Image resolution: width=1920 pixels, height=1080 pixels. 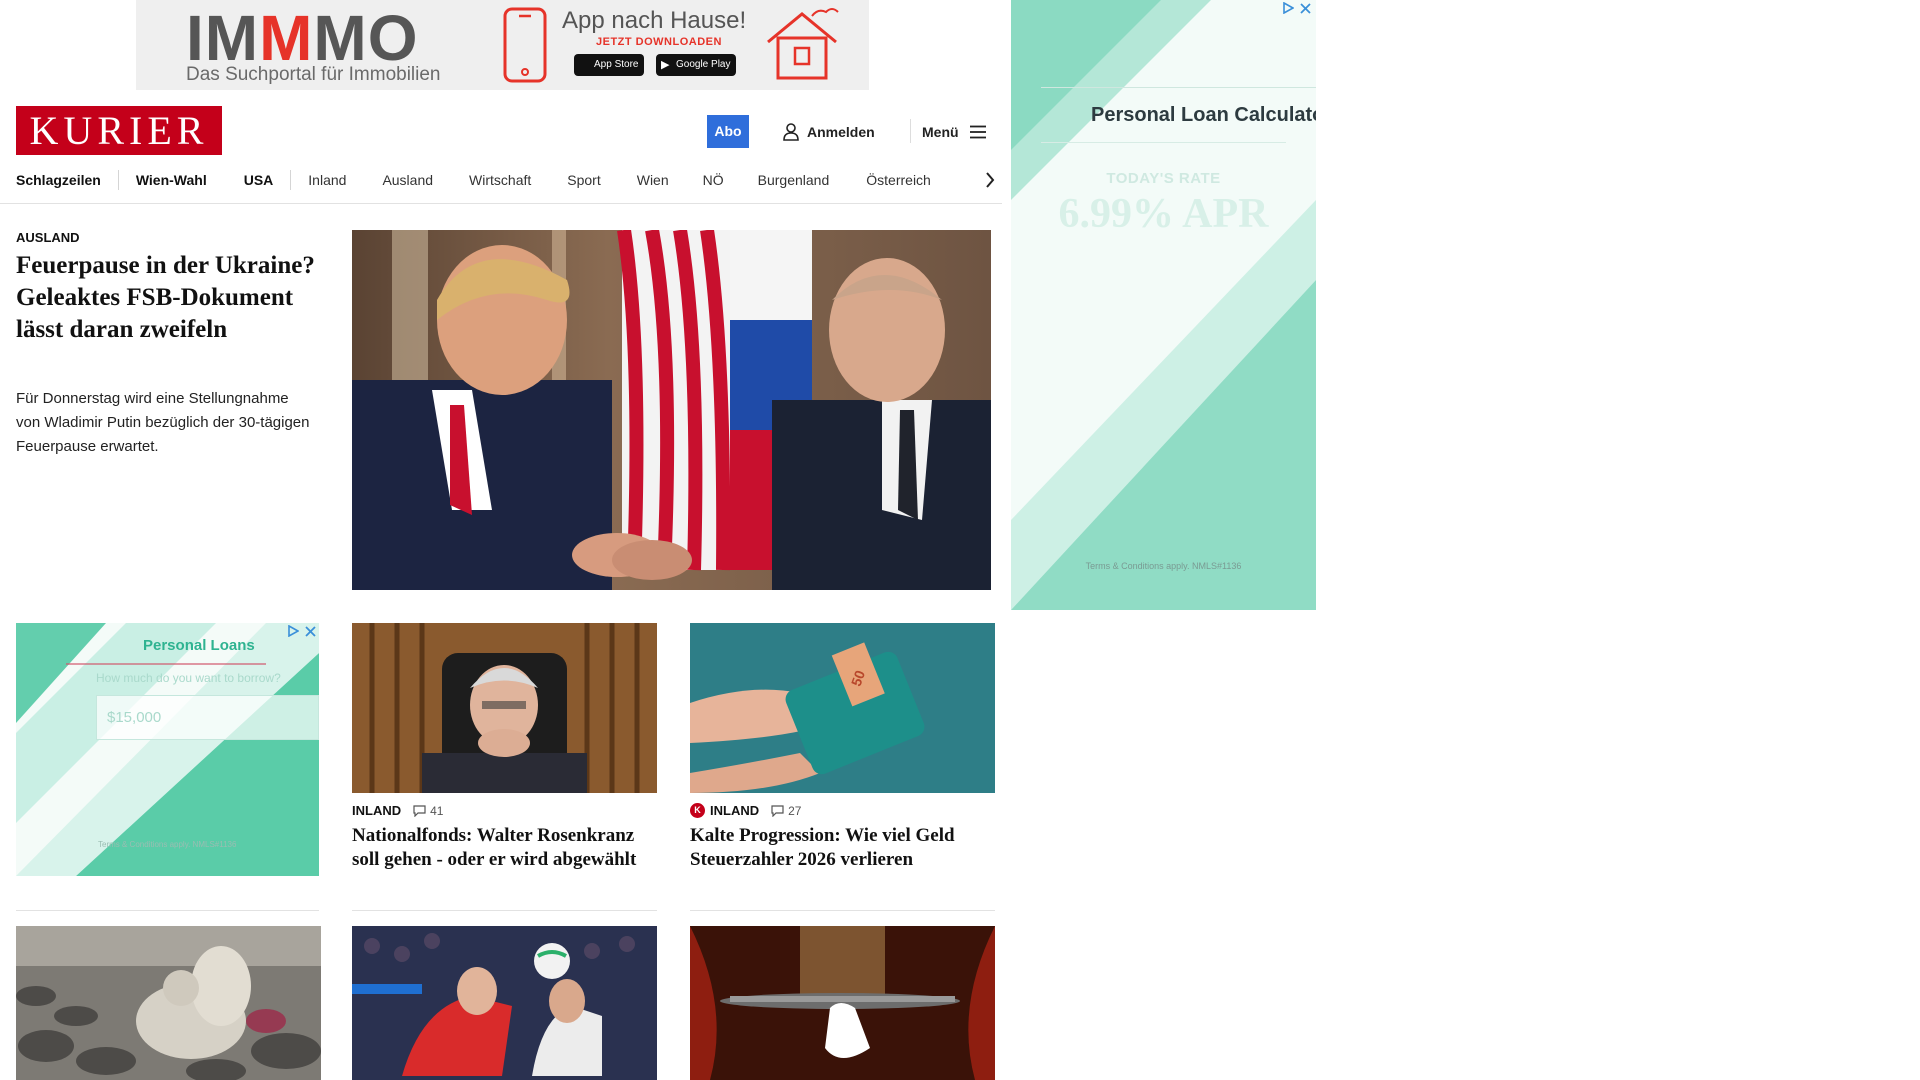 I want to click on nav-item-burgenland: Burgenland, so click(x=794, y=180).